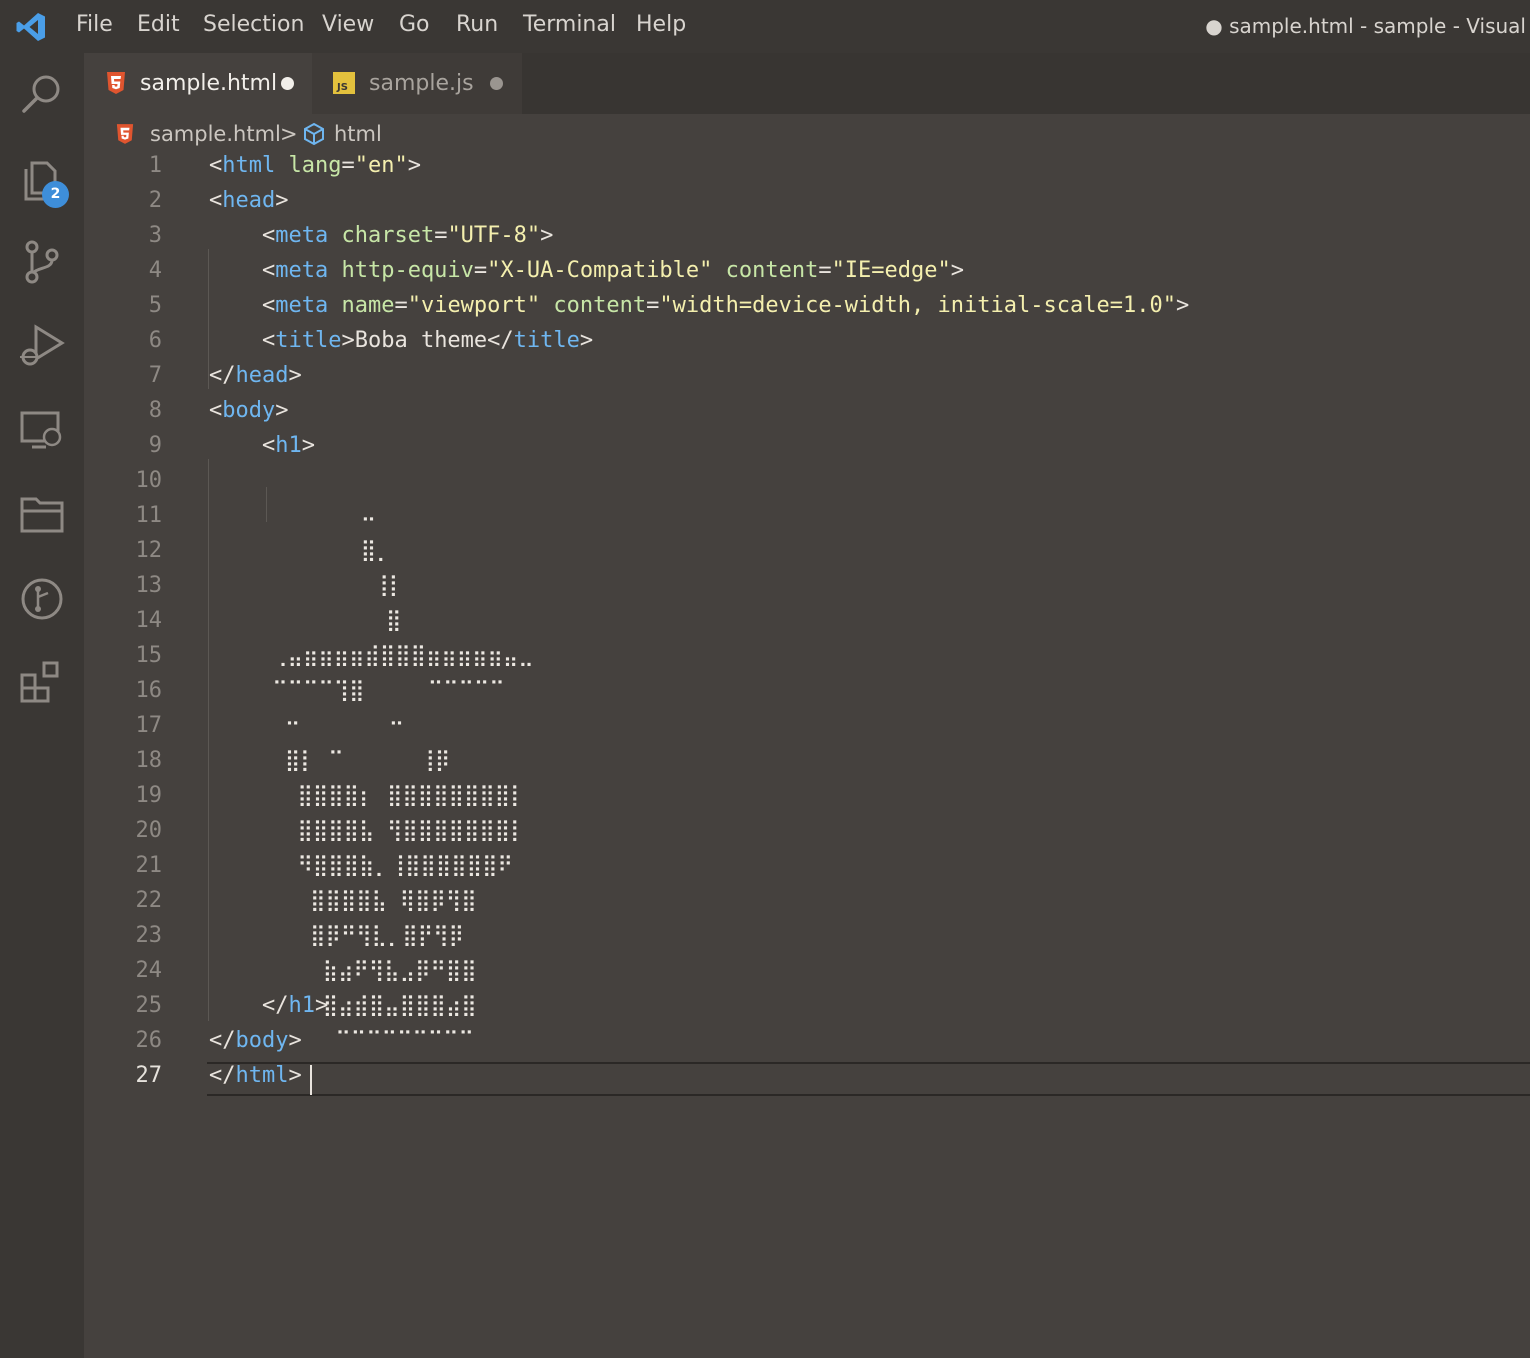 The image size is (1530, 1358). I want to click on code-token: "en", so click(381, 165).